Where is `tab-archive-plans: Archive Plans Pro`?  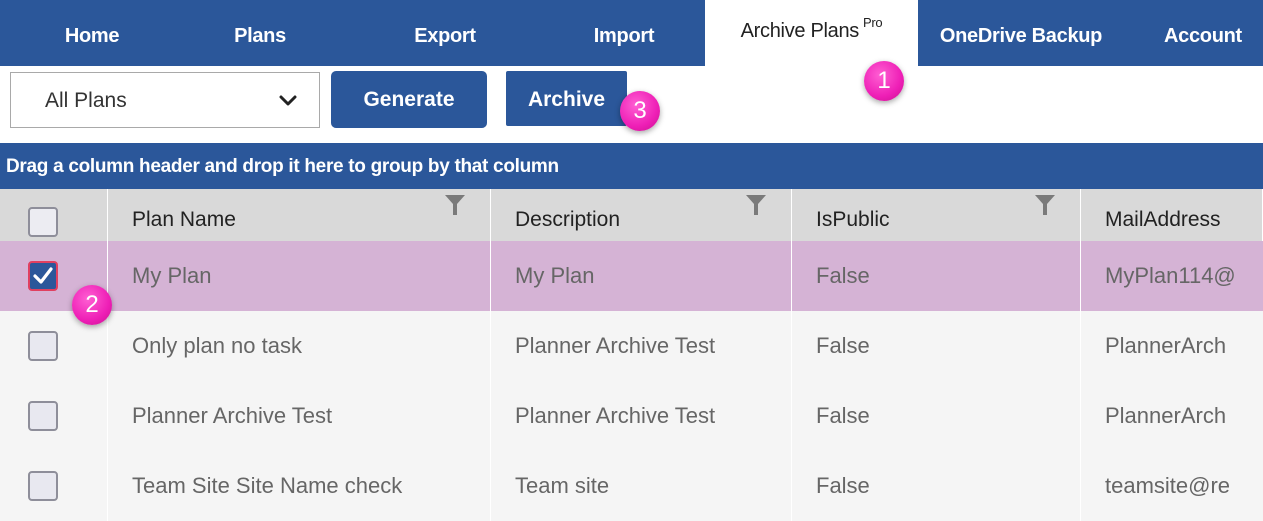
tab-archive-plans: Archive Plans Pro is located at coordinates (811, 33).